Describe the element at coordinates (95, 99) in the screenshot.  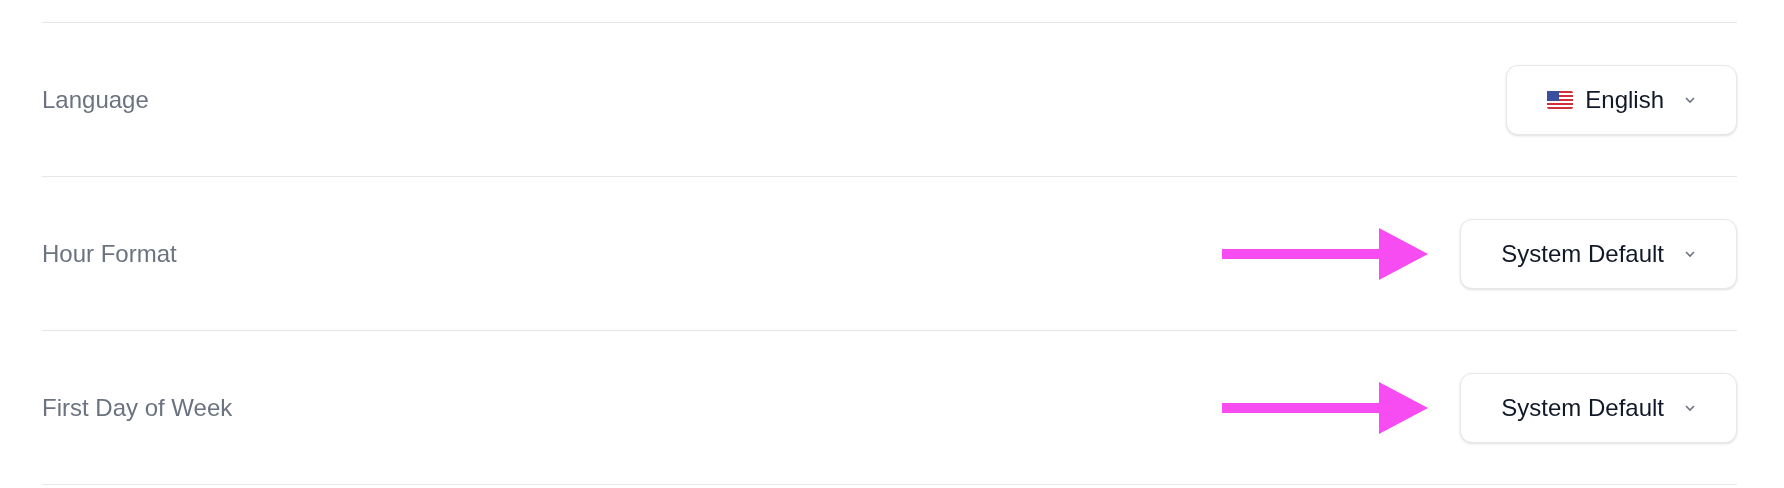
I see `setting-label: Language` at that location.